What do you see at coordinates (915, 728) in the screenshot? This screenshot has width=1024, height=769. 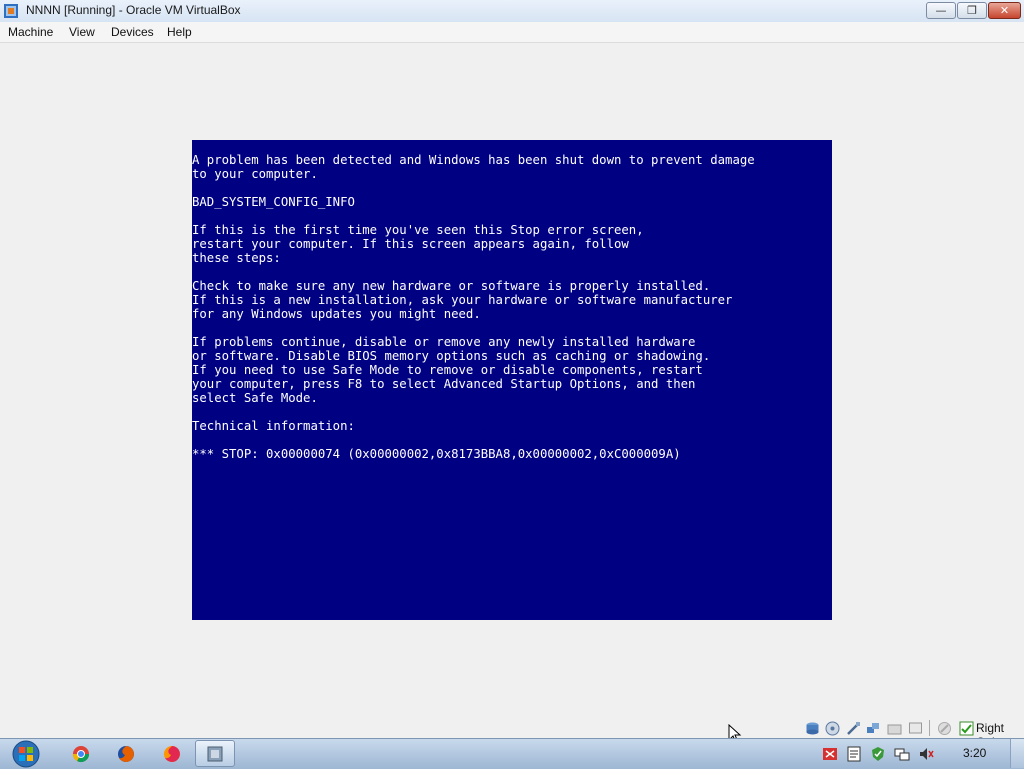 I see `display-icon` at bounding box center [915, 728].